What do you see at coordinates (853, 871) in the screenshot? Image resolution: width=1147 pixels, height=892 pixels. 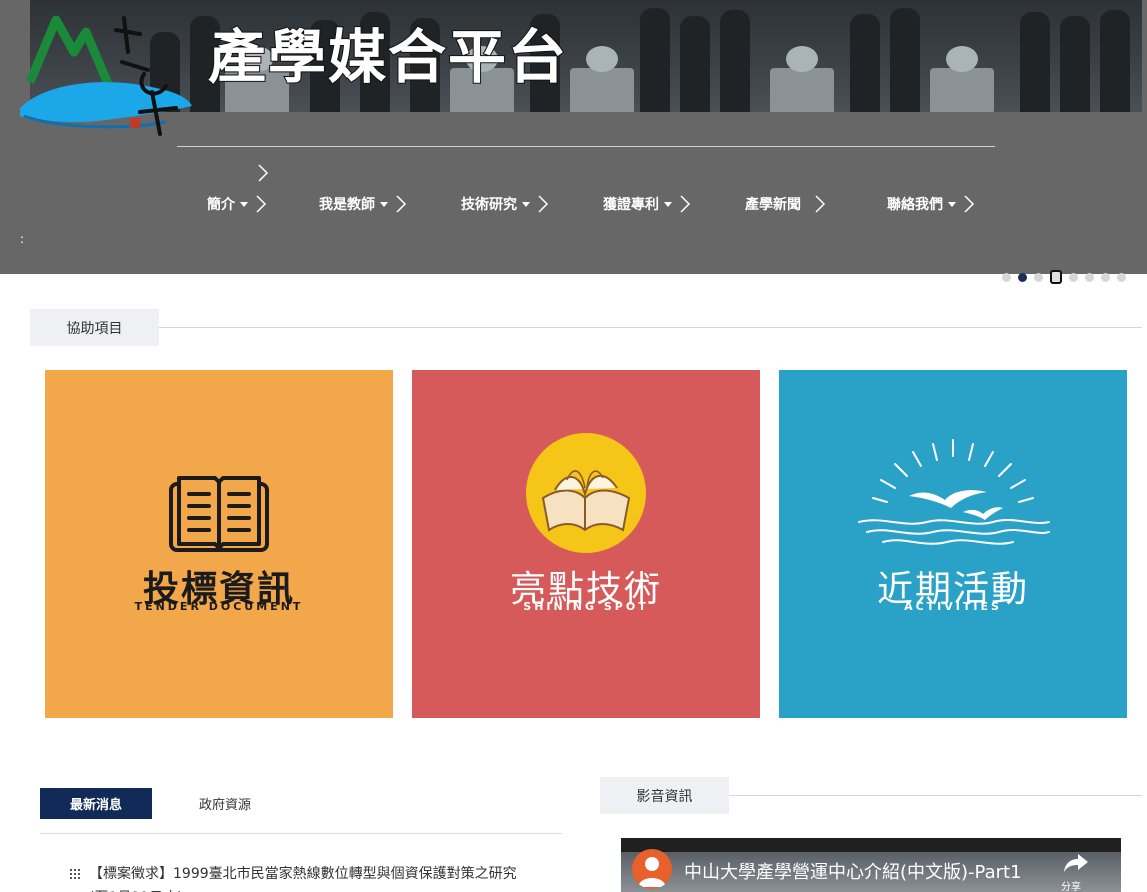 I see `video-title: 中山大學產學營運中心介紹(中文版)-Part1` at bounding box center [853, 871].